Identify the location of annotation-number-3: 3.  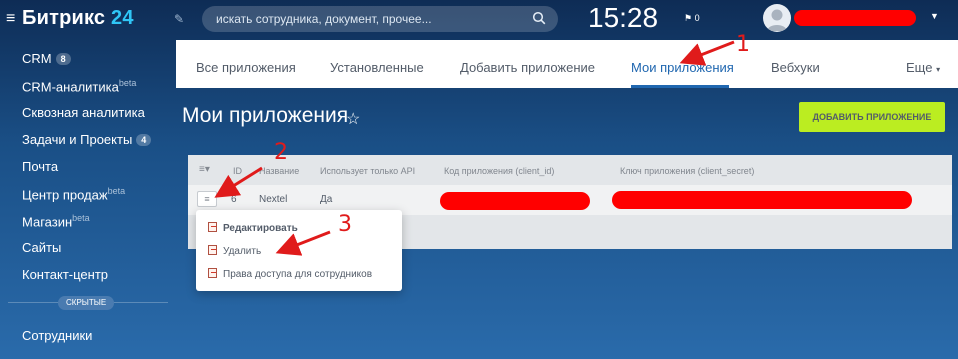
(345, 224).